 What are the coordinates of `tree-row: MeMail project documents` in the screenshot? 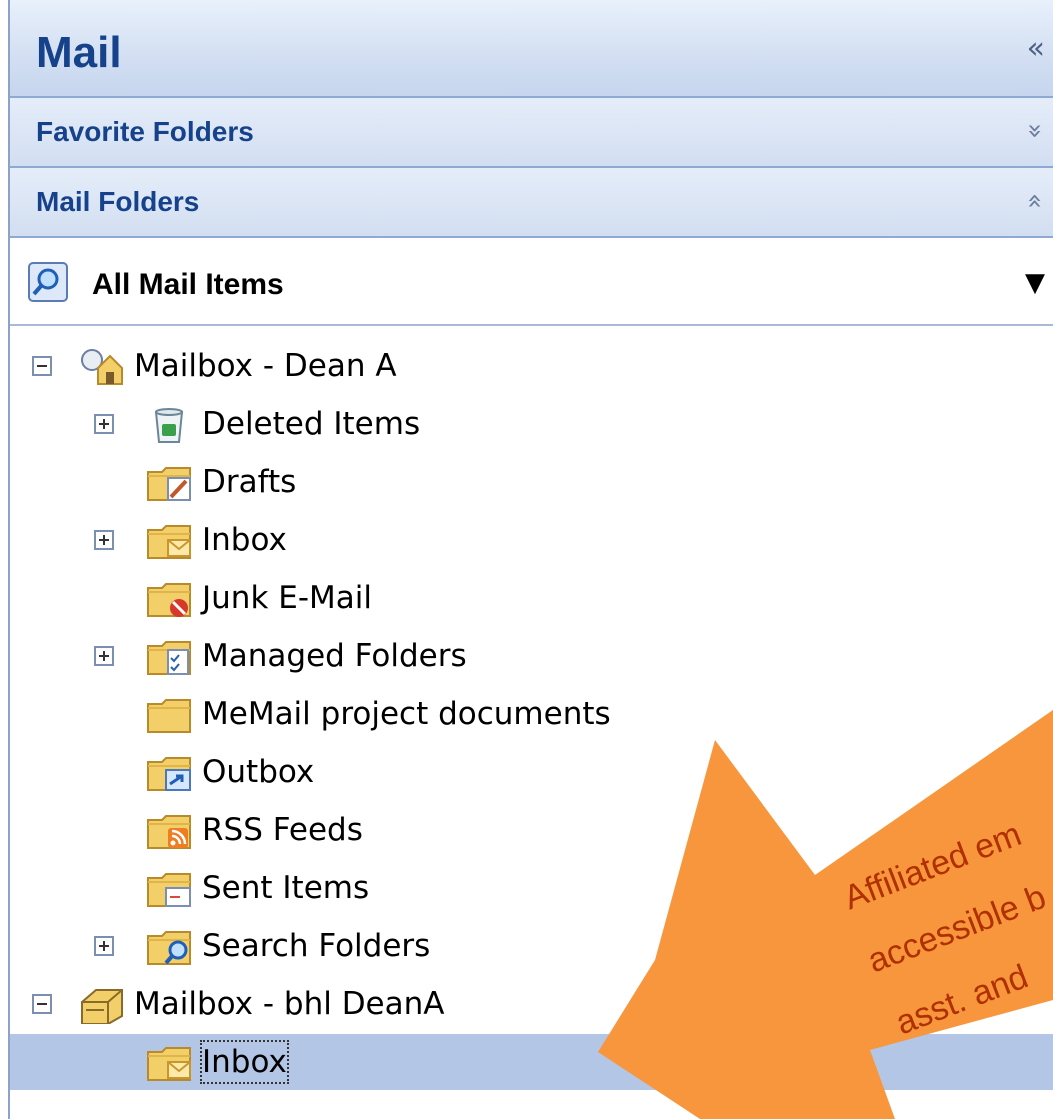 It's located at (531, 714).